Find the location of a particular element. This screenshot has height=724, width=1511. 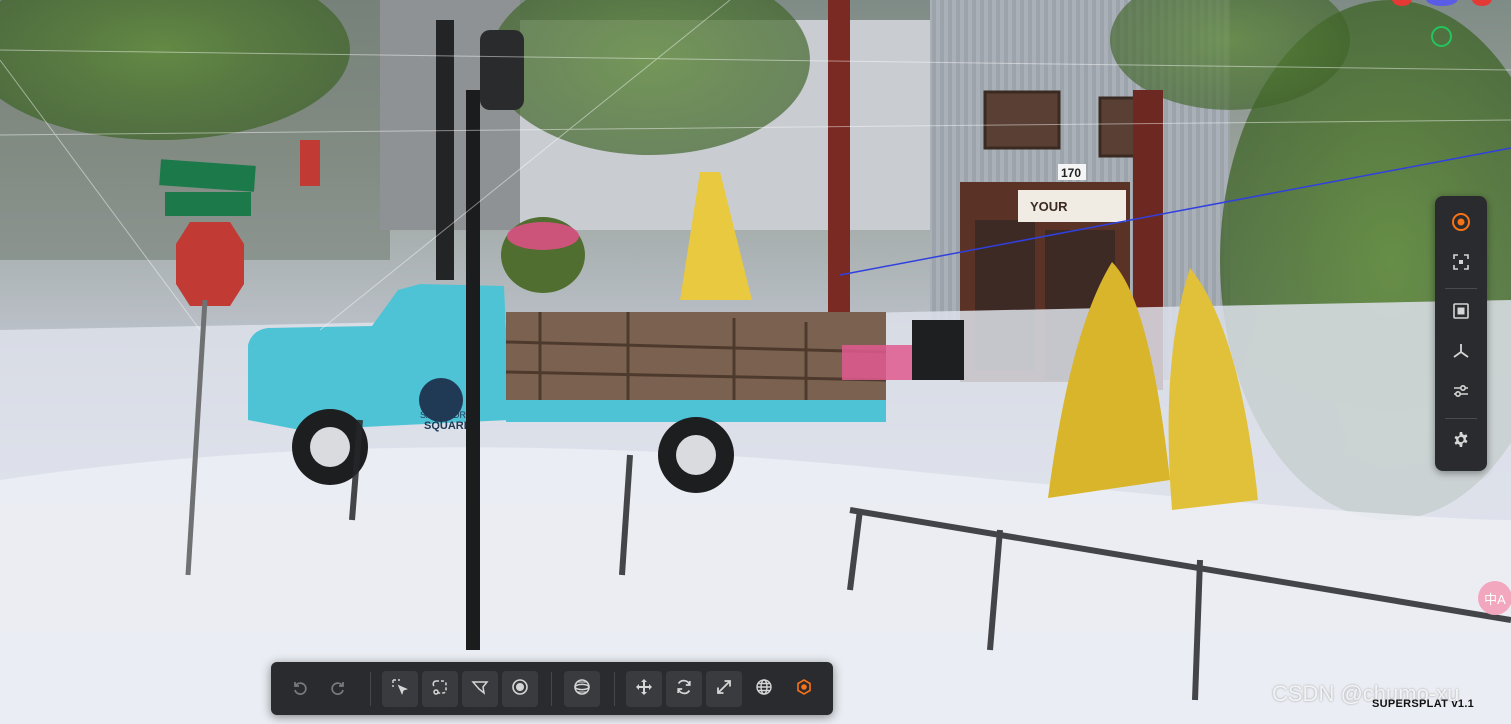

view-options-button is located at coordinates (1461, 393).